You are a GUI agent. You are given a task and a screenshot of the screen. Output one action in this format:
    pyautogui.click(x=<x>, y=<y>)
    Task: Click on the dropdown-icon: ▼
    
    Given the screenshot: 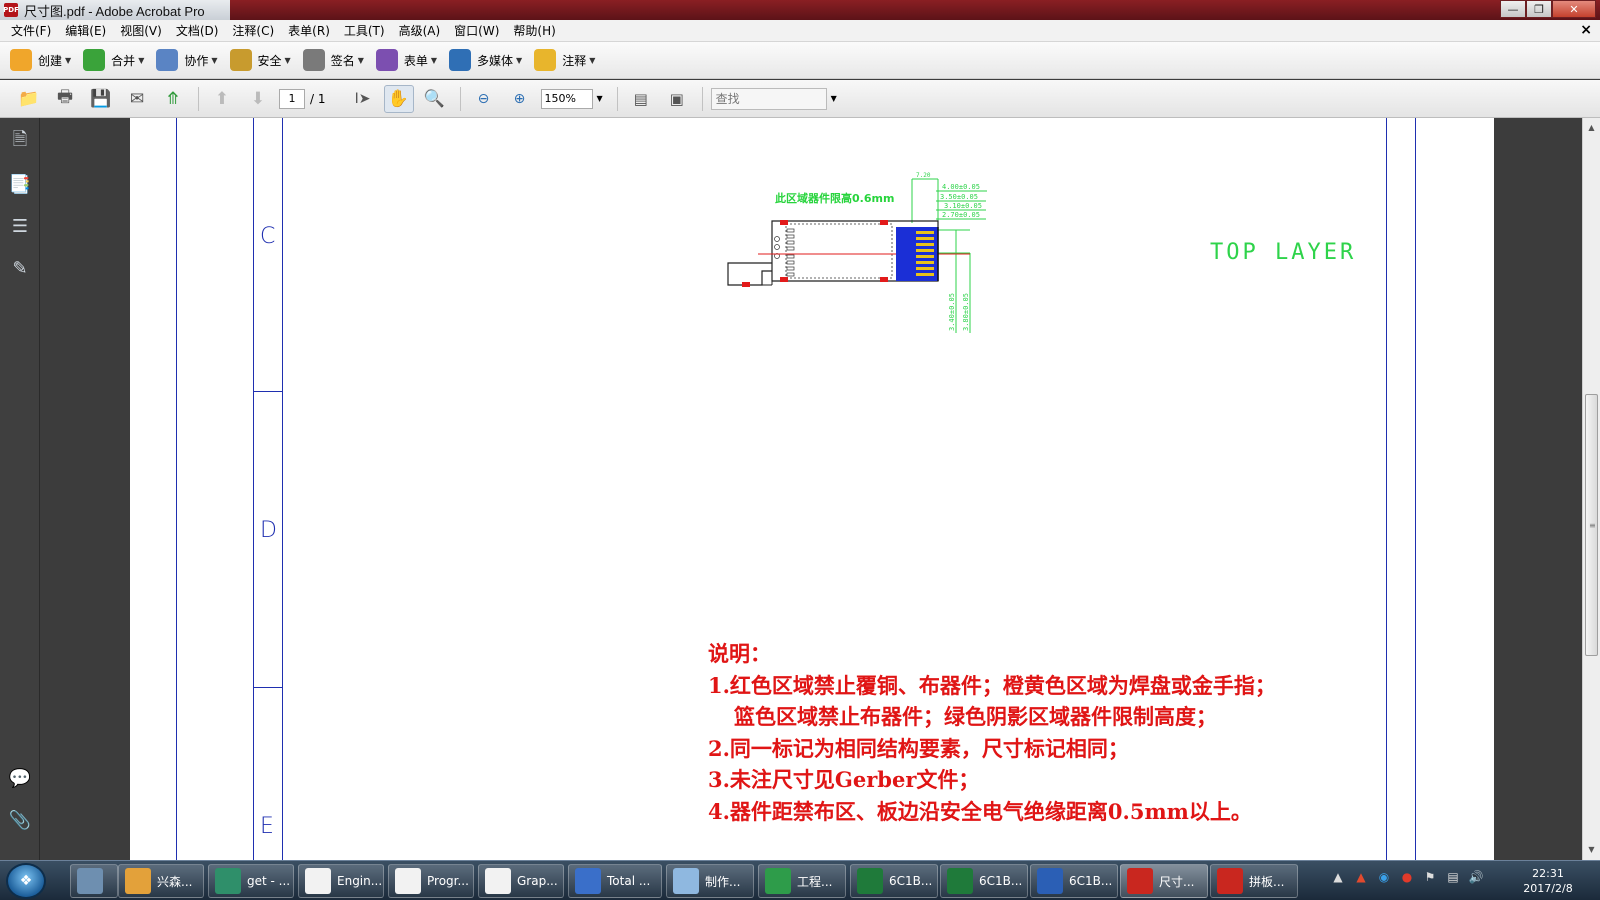 What is the action you would take?
    pyautogui.click(x=287, y=60)
    